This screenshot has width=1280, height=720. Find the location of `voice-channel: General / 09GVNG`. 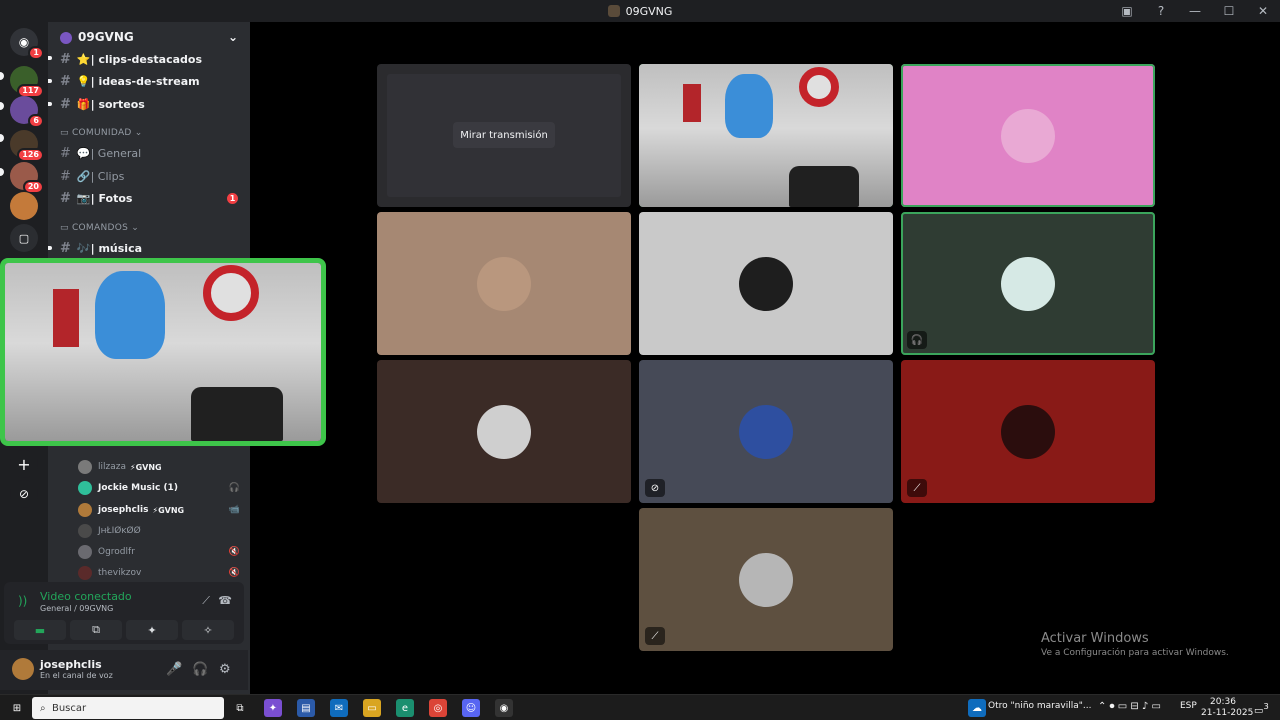

voice-channel: General / 09GVNG is located at coordinates (76, 608).